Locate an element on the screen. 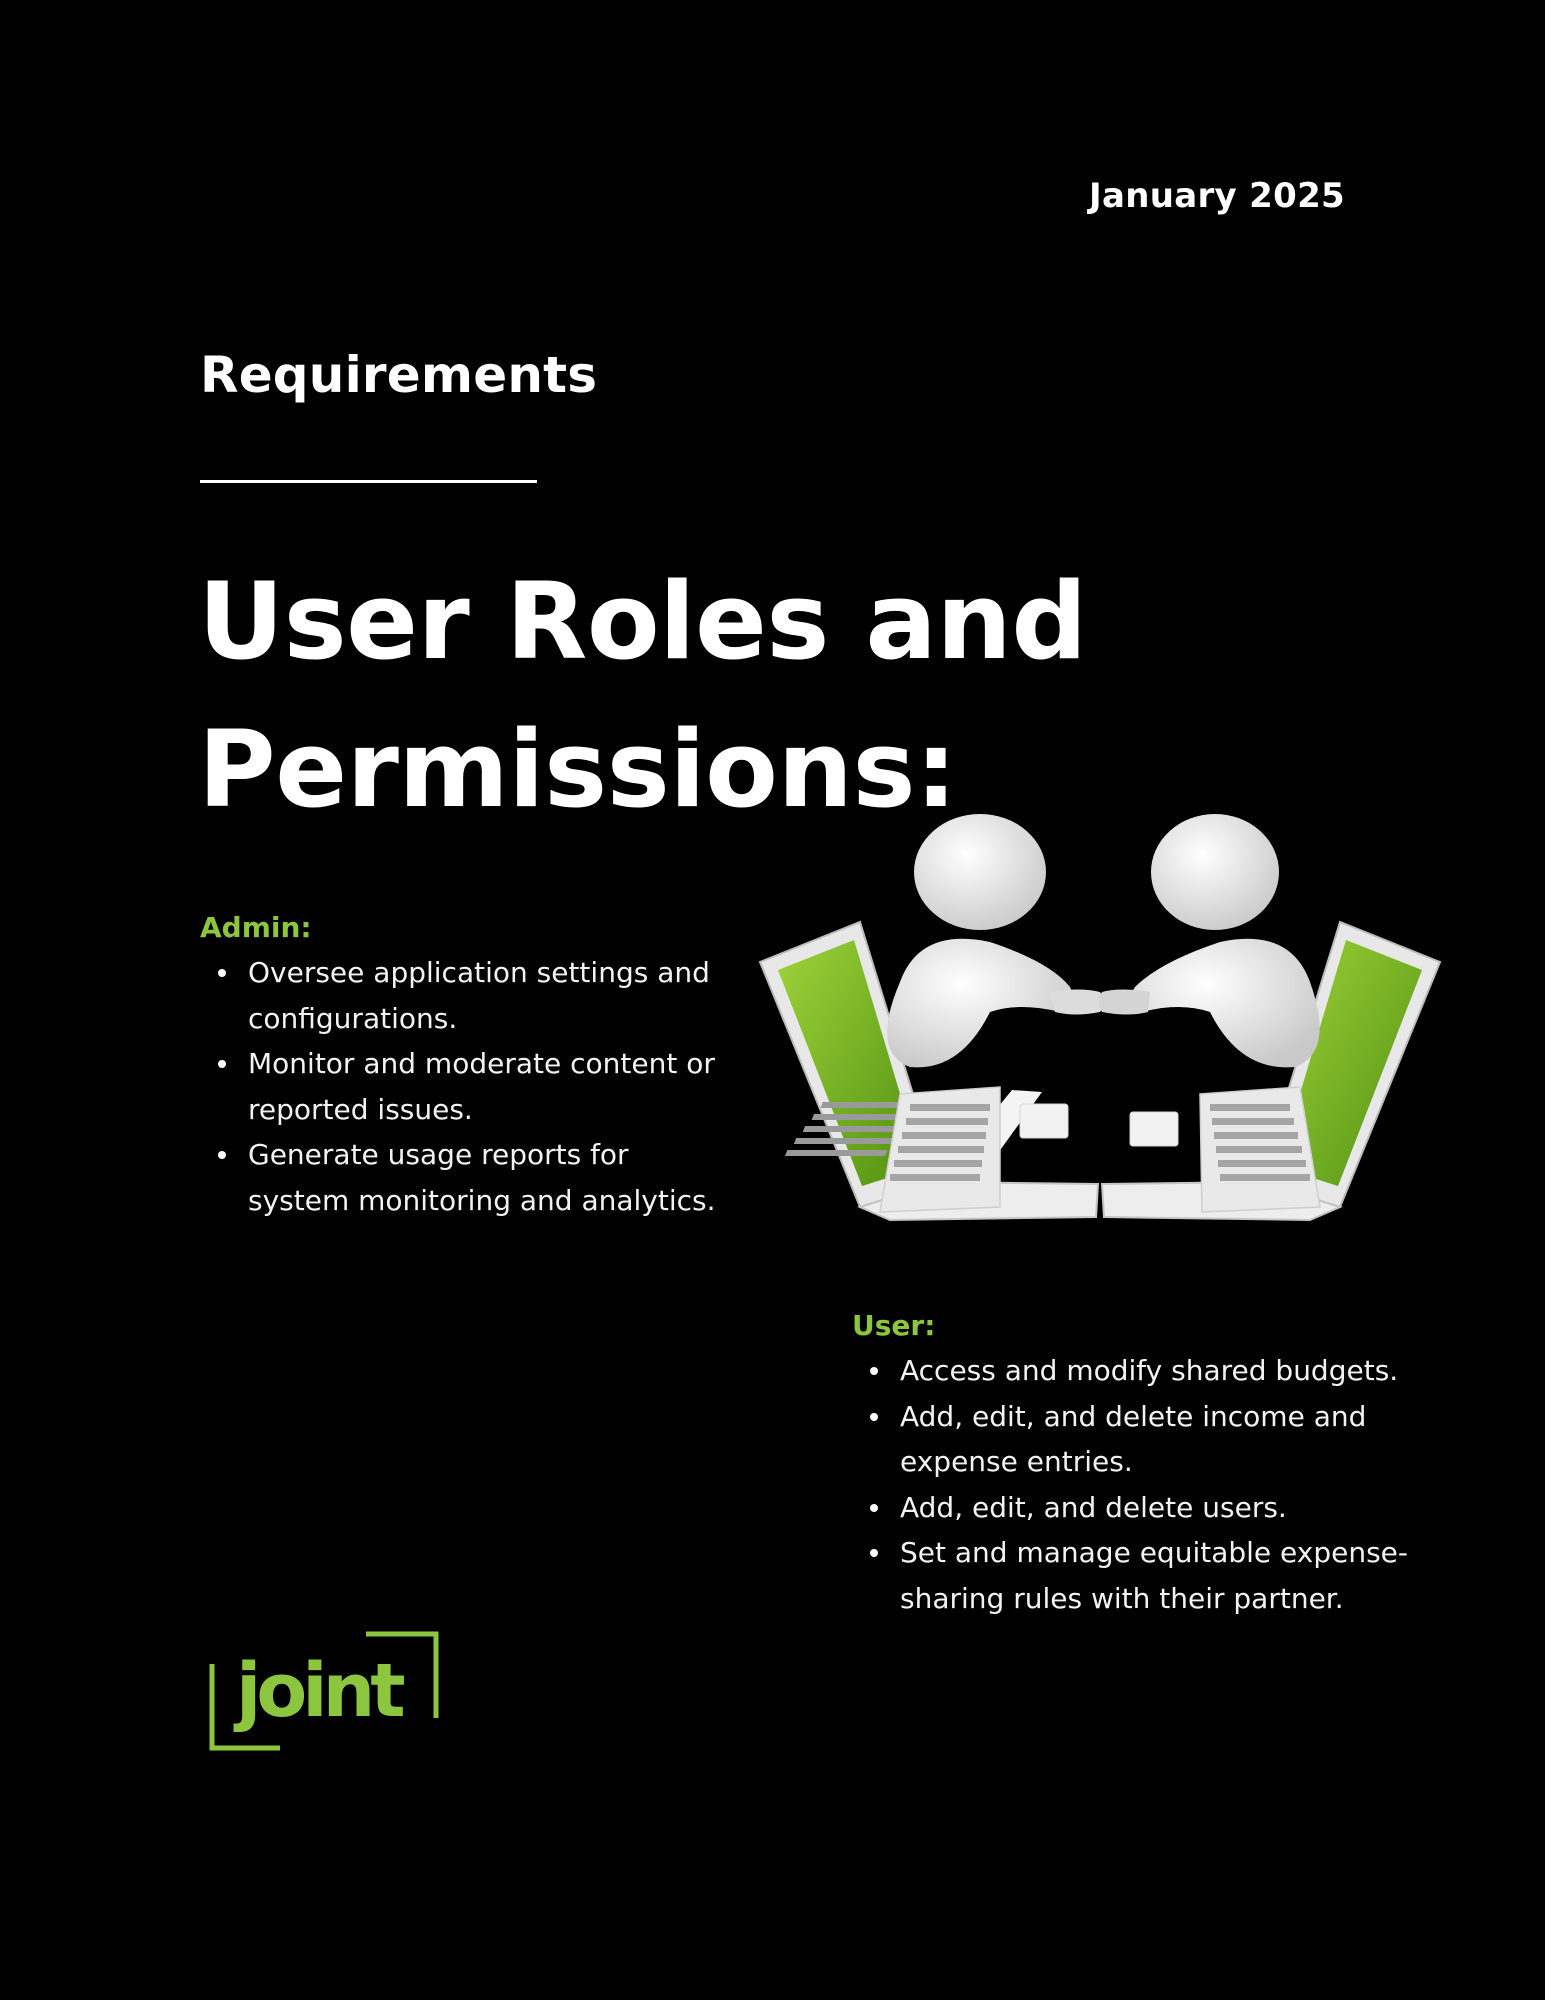 This screenshot has height=2000, width=1545. admin-heading: Admin: is located at coordinates (256, 927).